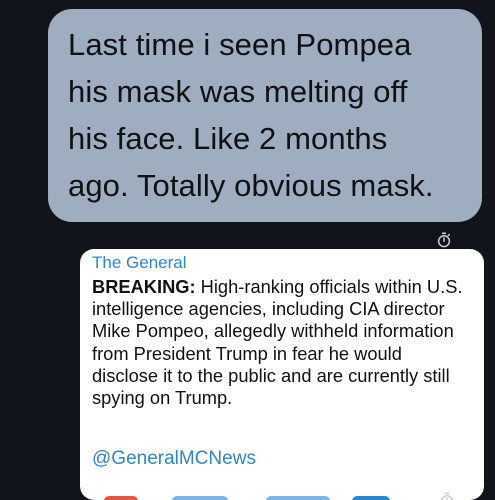  I want to click on sent-message-line: his mask was melting off, so click(238, 91).